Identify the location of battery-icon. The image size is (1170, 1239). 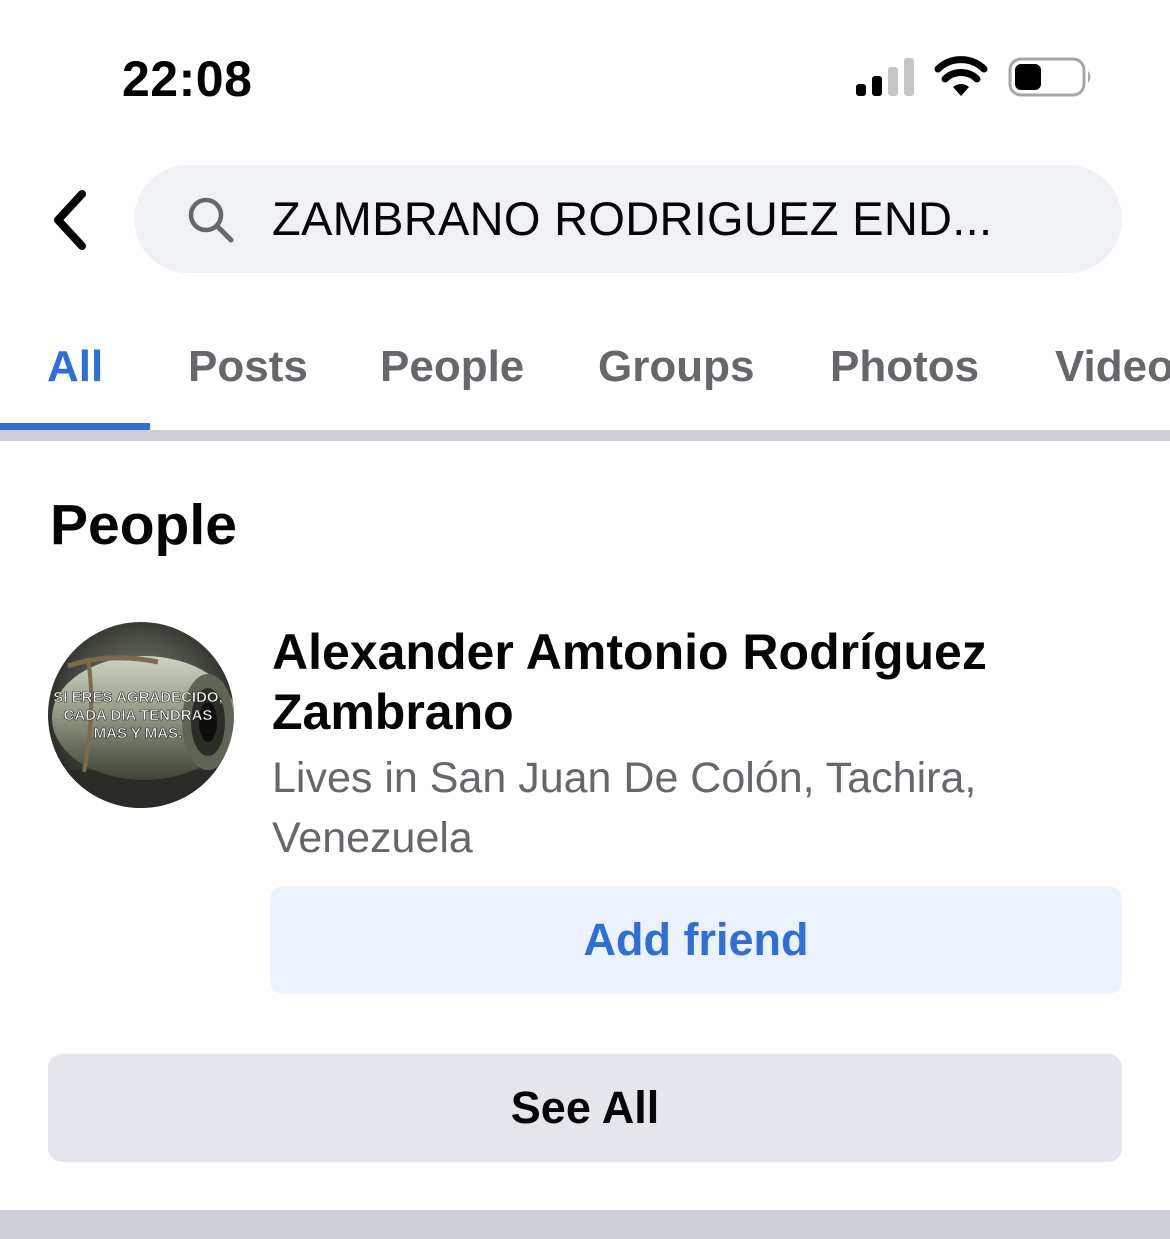
(1049, 77).